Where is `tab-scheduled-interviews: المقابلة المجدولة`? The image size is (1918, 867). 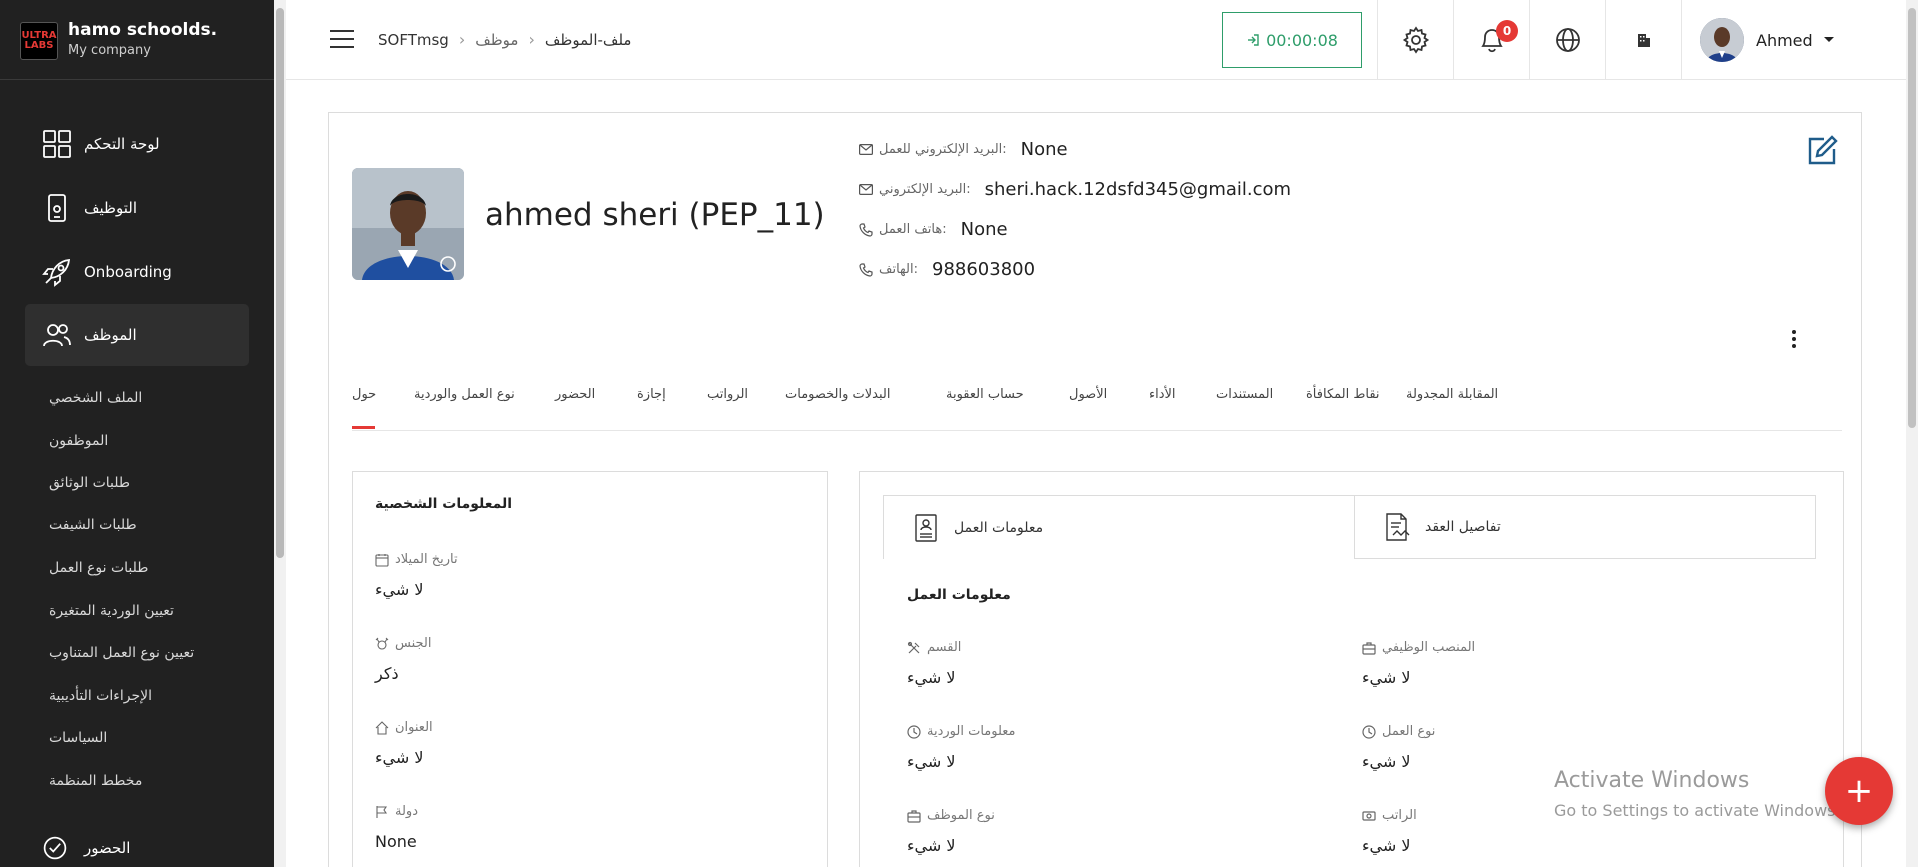
tab-scheduled-interviews: المقابلة المجدولة is located at coordinates (1452, 394).